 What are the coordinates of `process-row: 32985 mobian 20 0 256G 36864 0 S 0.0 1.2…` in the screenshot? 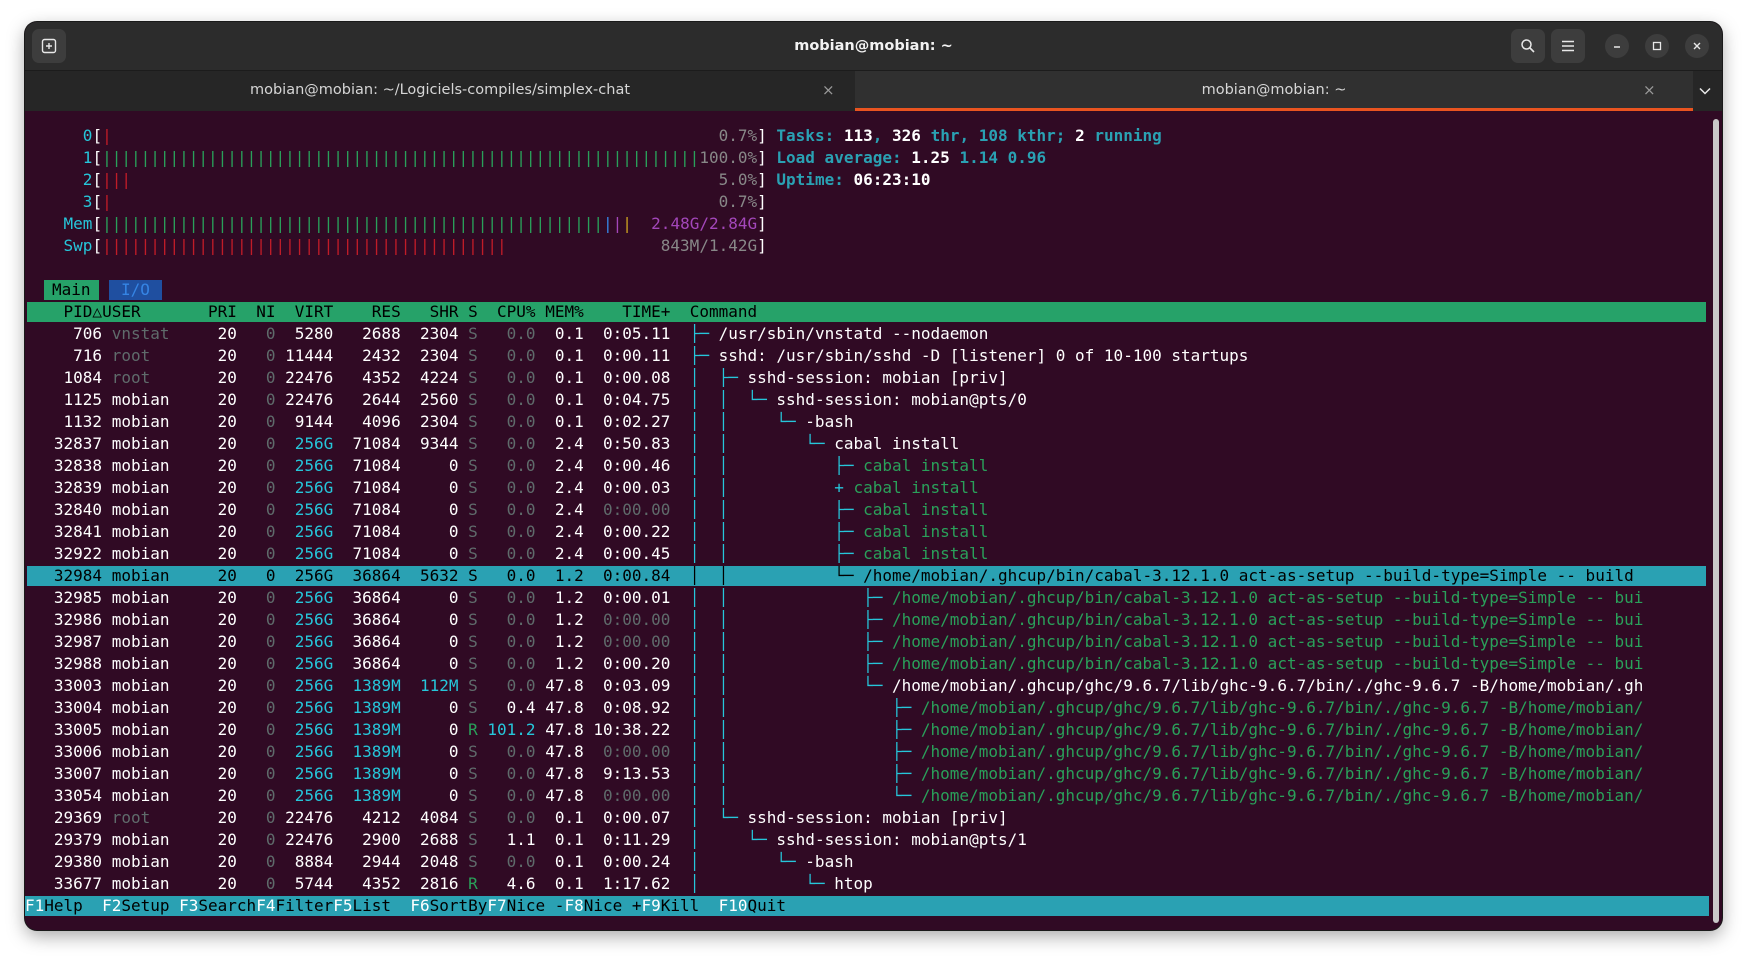 It's located at (834, 598).